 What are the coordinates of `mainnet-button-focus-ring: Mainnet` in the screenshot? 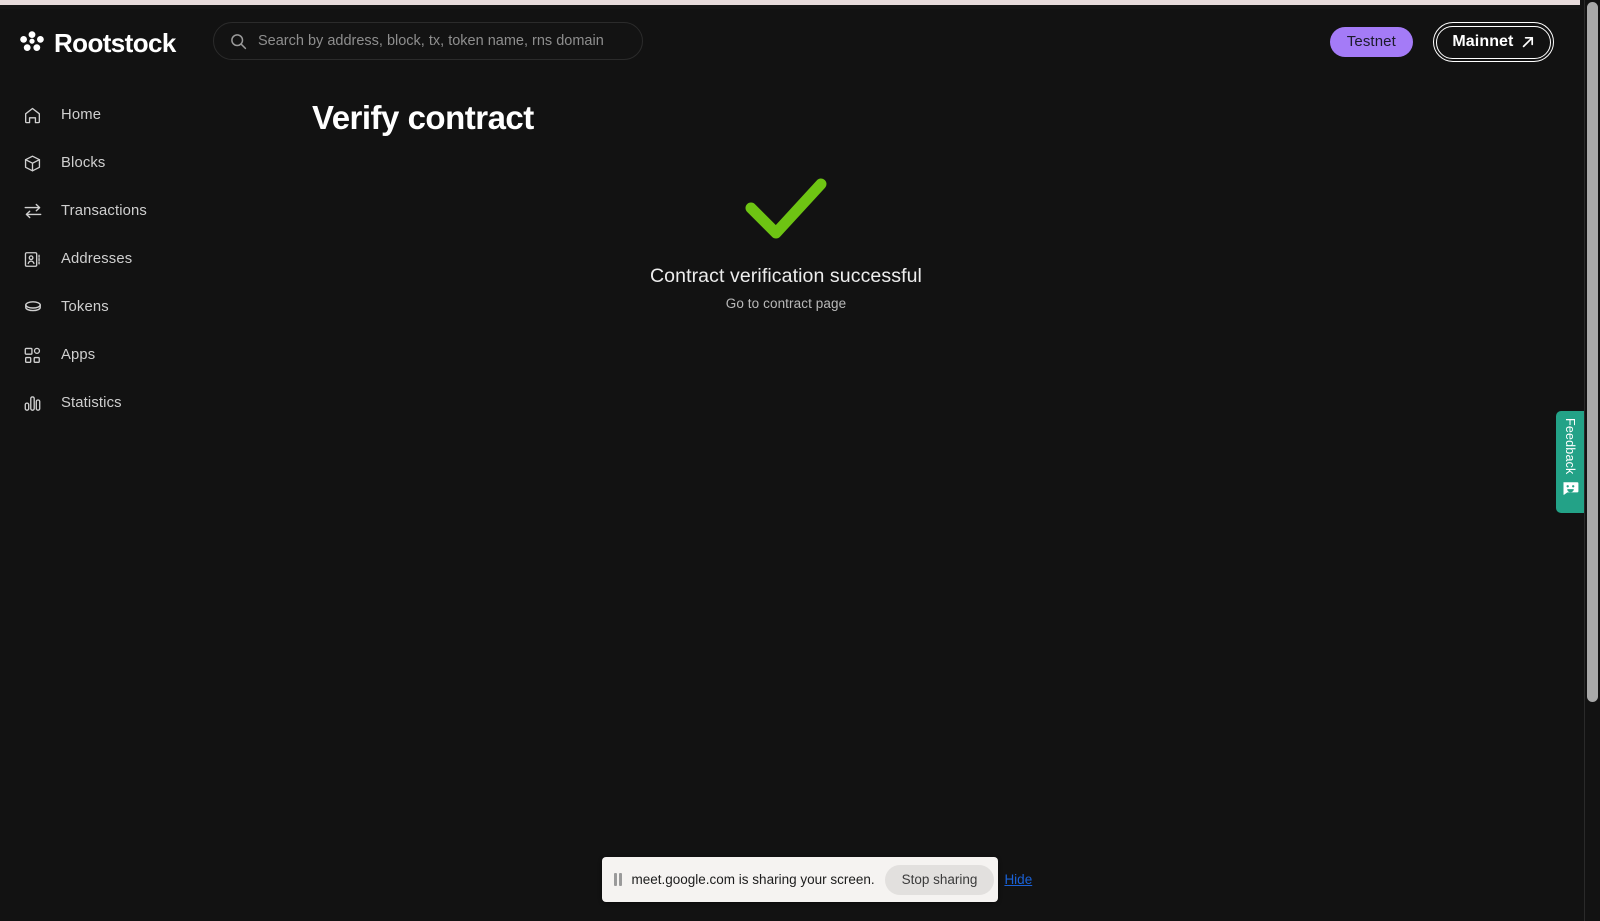 It's located at (1493, 42).